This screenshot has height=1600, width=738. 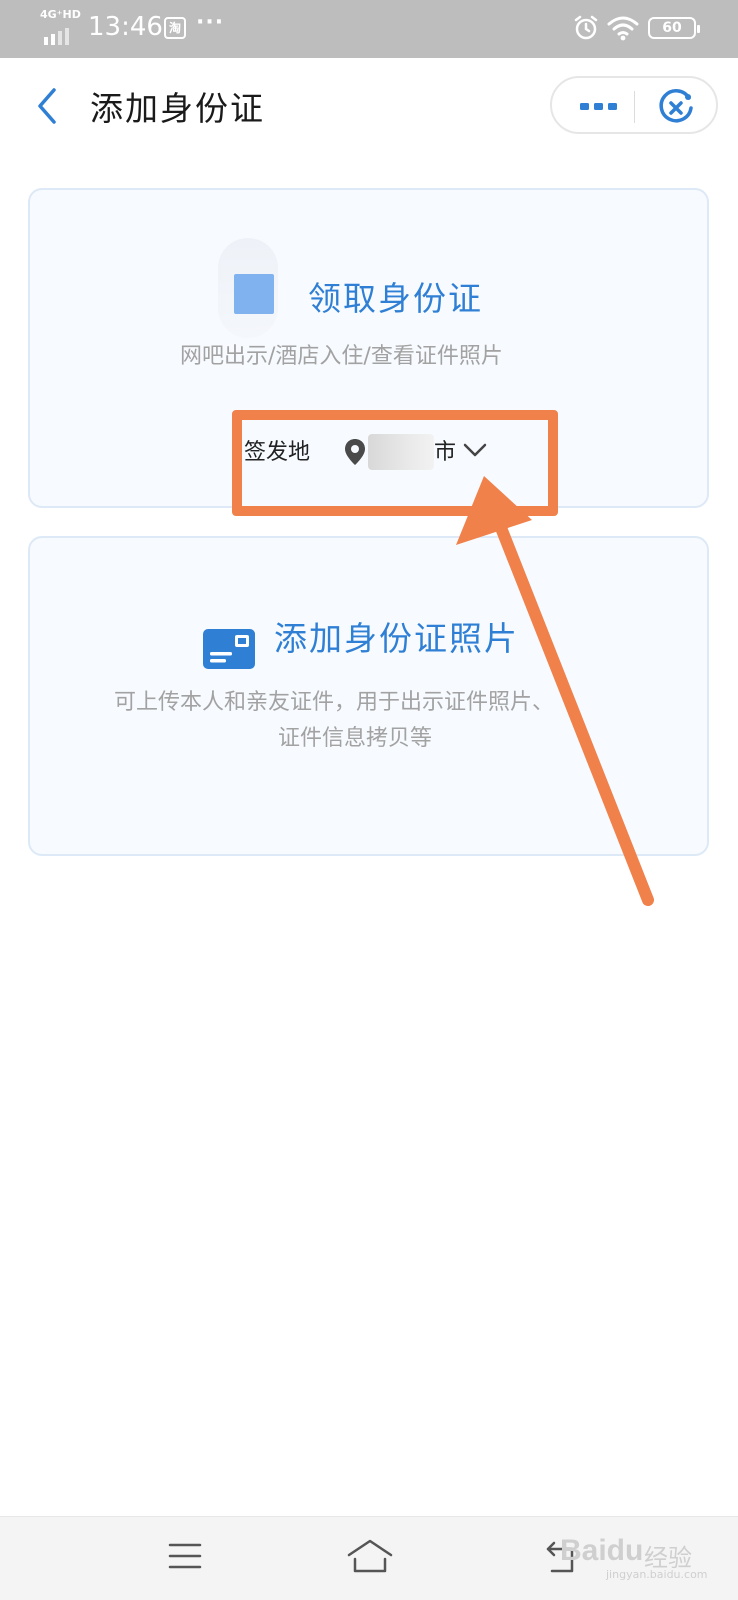 I want to click on chevron-left-icon, so click(x=48, y=106).